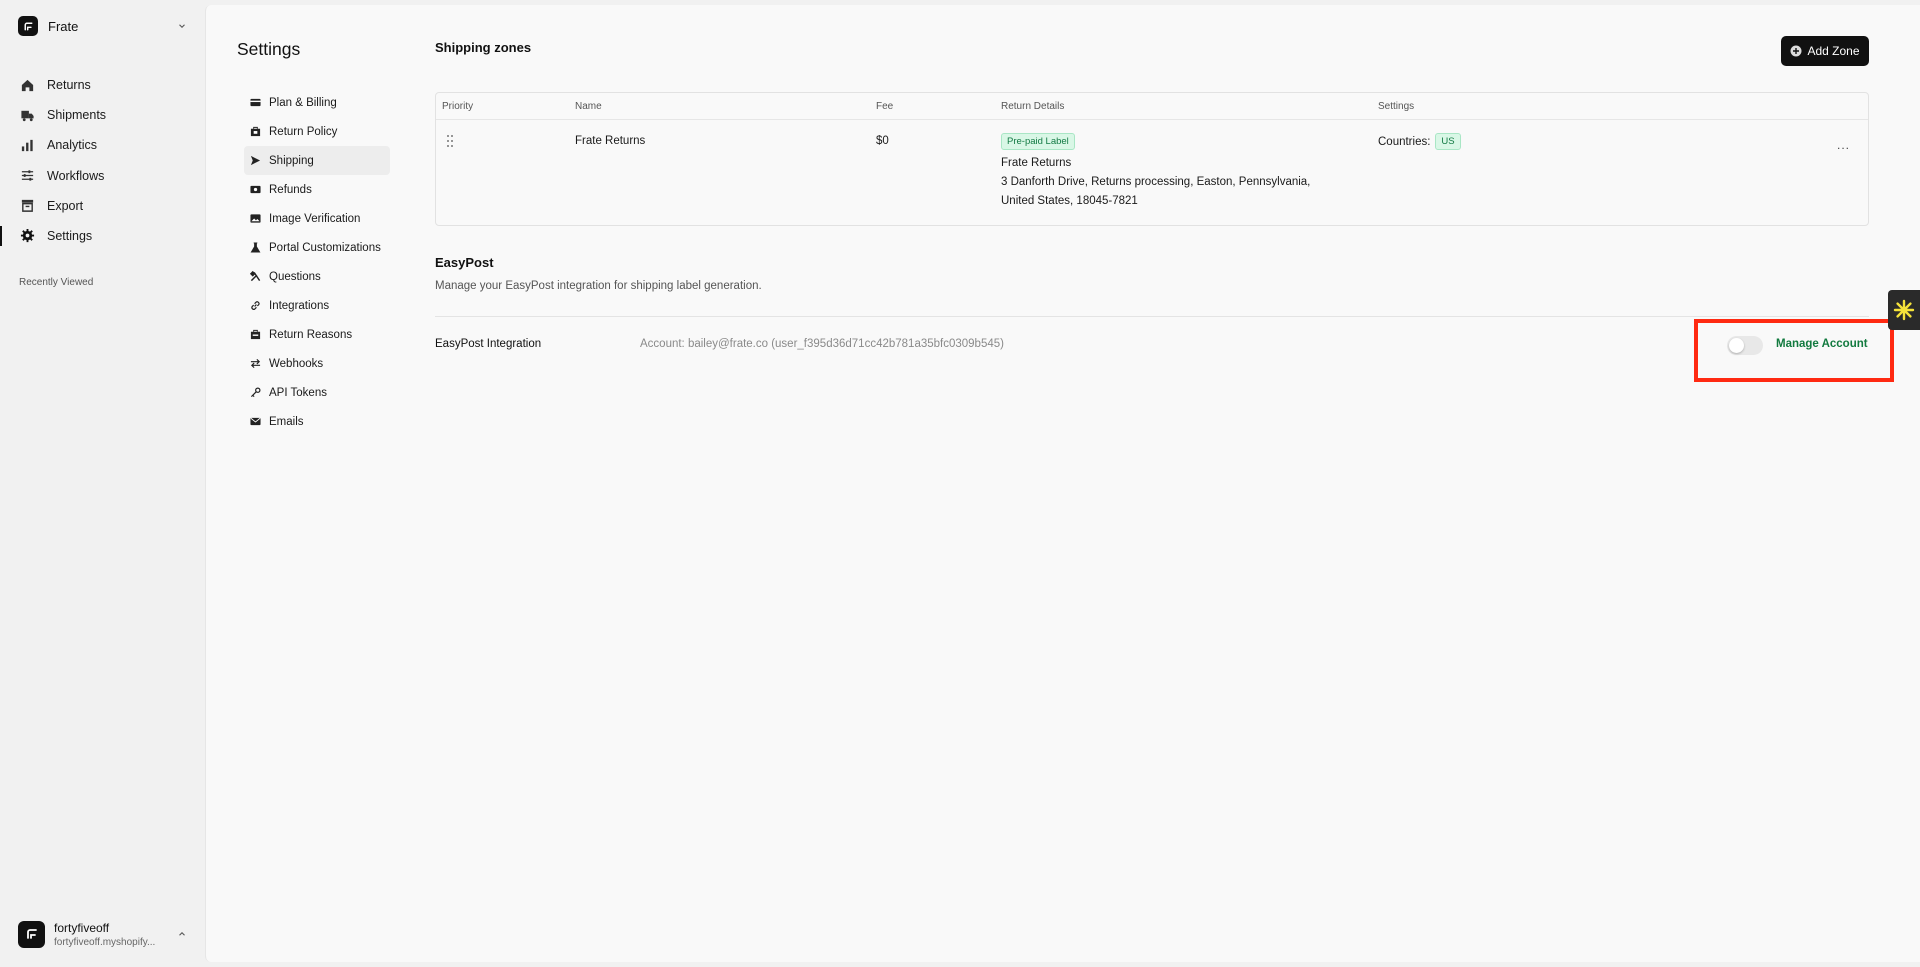 This screenshot has height=967, width=1920. What do you see at coordinates (610, 141) in the screenshot?
I see `zone-name: Frate Returns` at bounding box center [610, 141].